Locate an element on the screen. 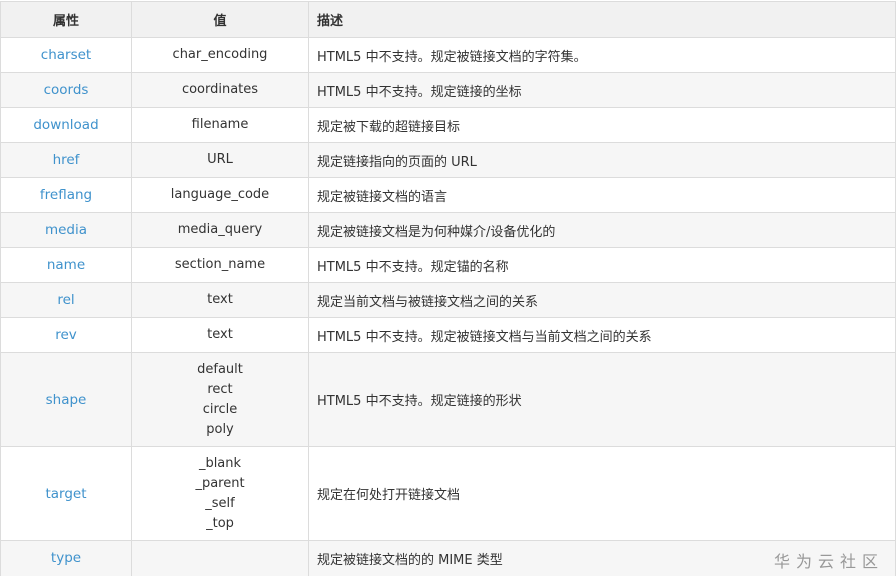 The image size is (896, 588). value-text: URL is located at coordinates (220, 159).